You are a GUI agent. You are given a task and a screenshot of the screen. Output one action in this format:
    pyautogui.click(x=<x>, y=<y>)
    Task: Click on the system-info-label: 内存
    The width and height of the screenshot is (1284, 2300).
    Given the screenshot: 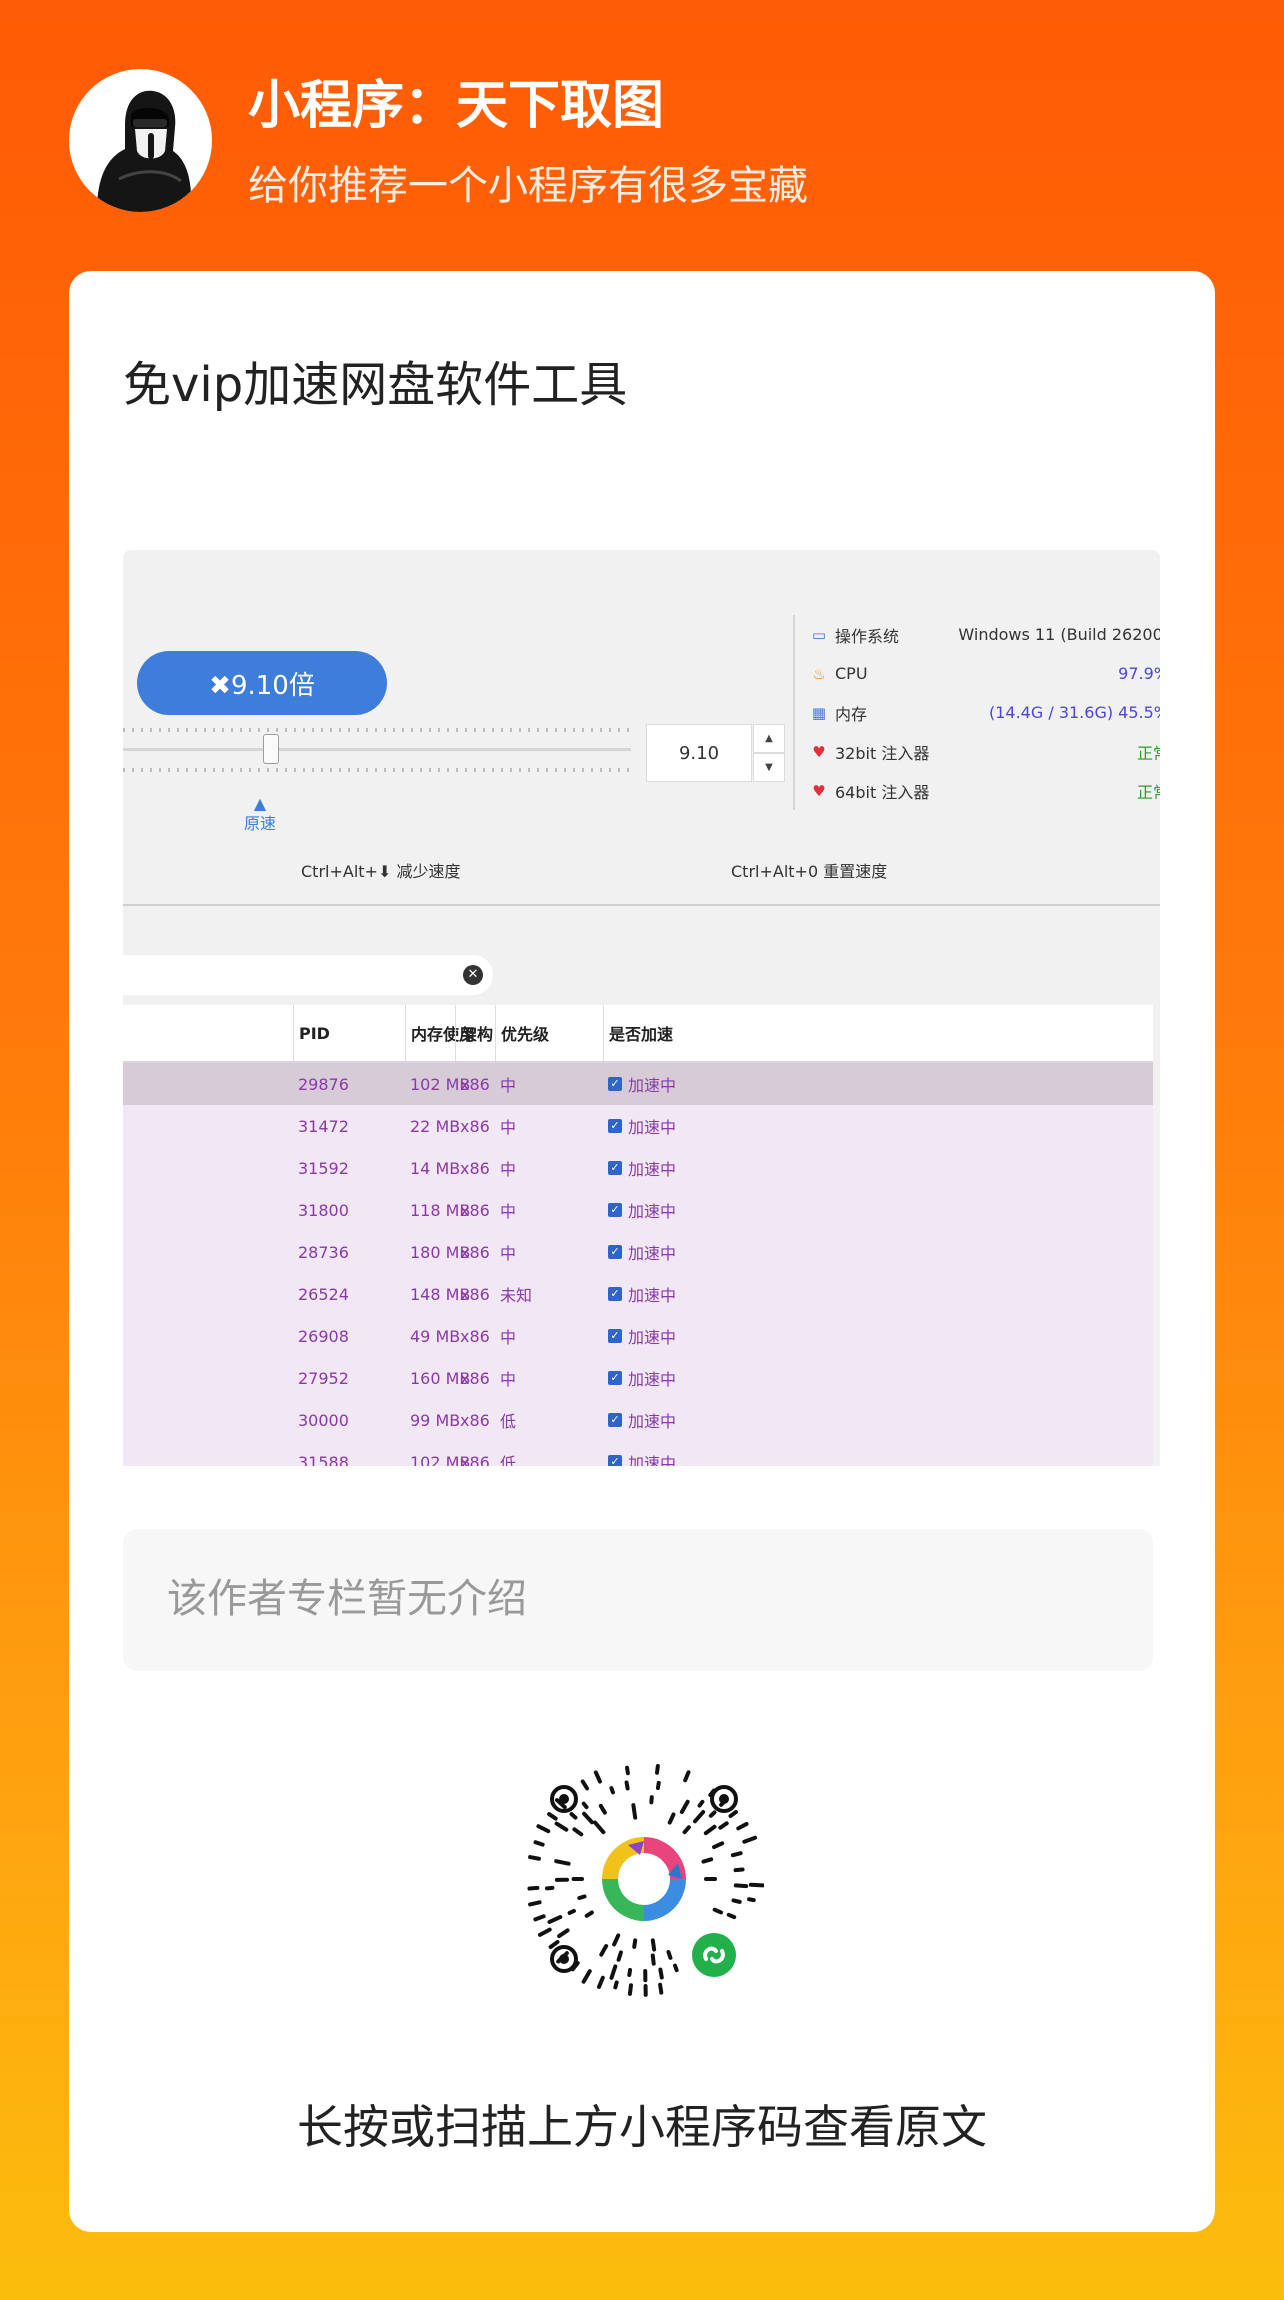 What is the action you would take?
    pyautogui.click(x=851, y=714)
    